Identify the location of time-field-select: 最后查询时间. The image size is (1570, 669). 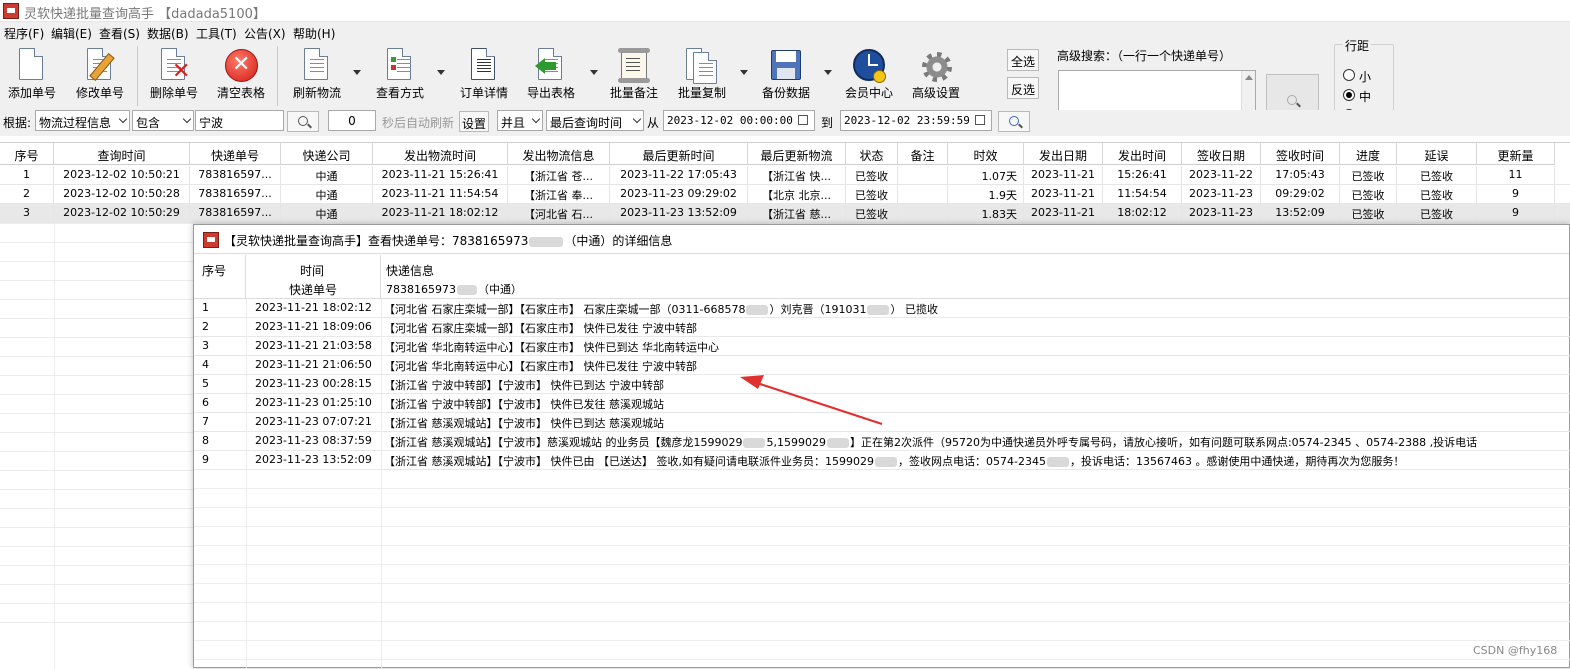
(595, 120).